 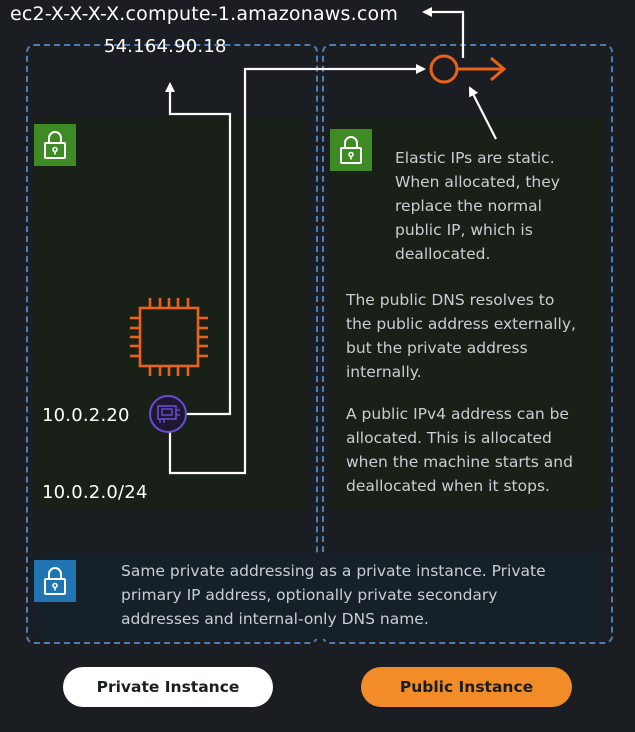 I want to click on elastic-ip-annotation-pointer, so click(x=483, y=113).